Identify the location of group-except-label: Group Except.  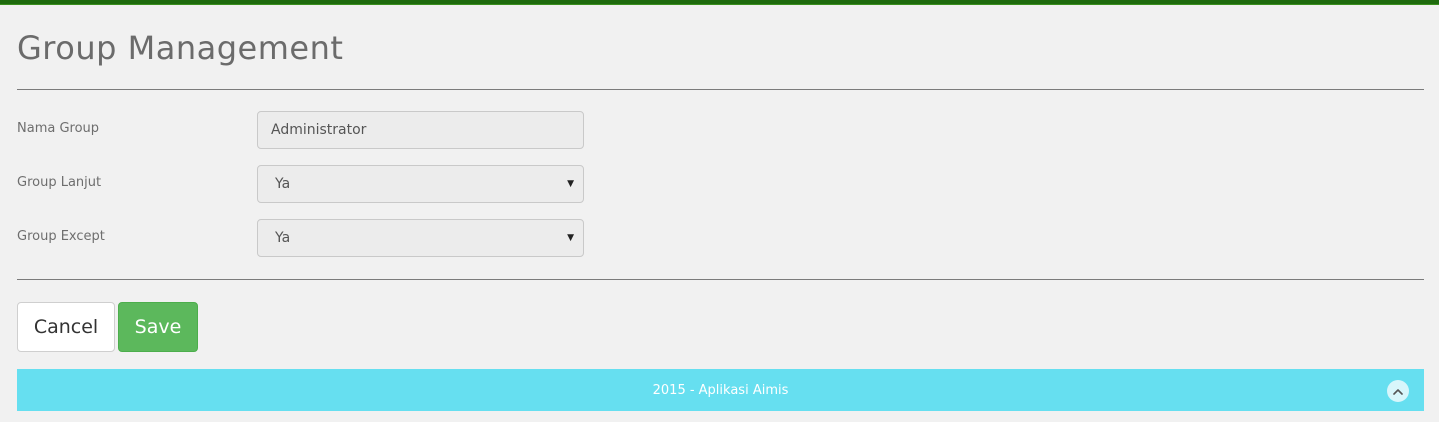
(61, 236).